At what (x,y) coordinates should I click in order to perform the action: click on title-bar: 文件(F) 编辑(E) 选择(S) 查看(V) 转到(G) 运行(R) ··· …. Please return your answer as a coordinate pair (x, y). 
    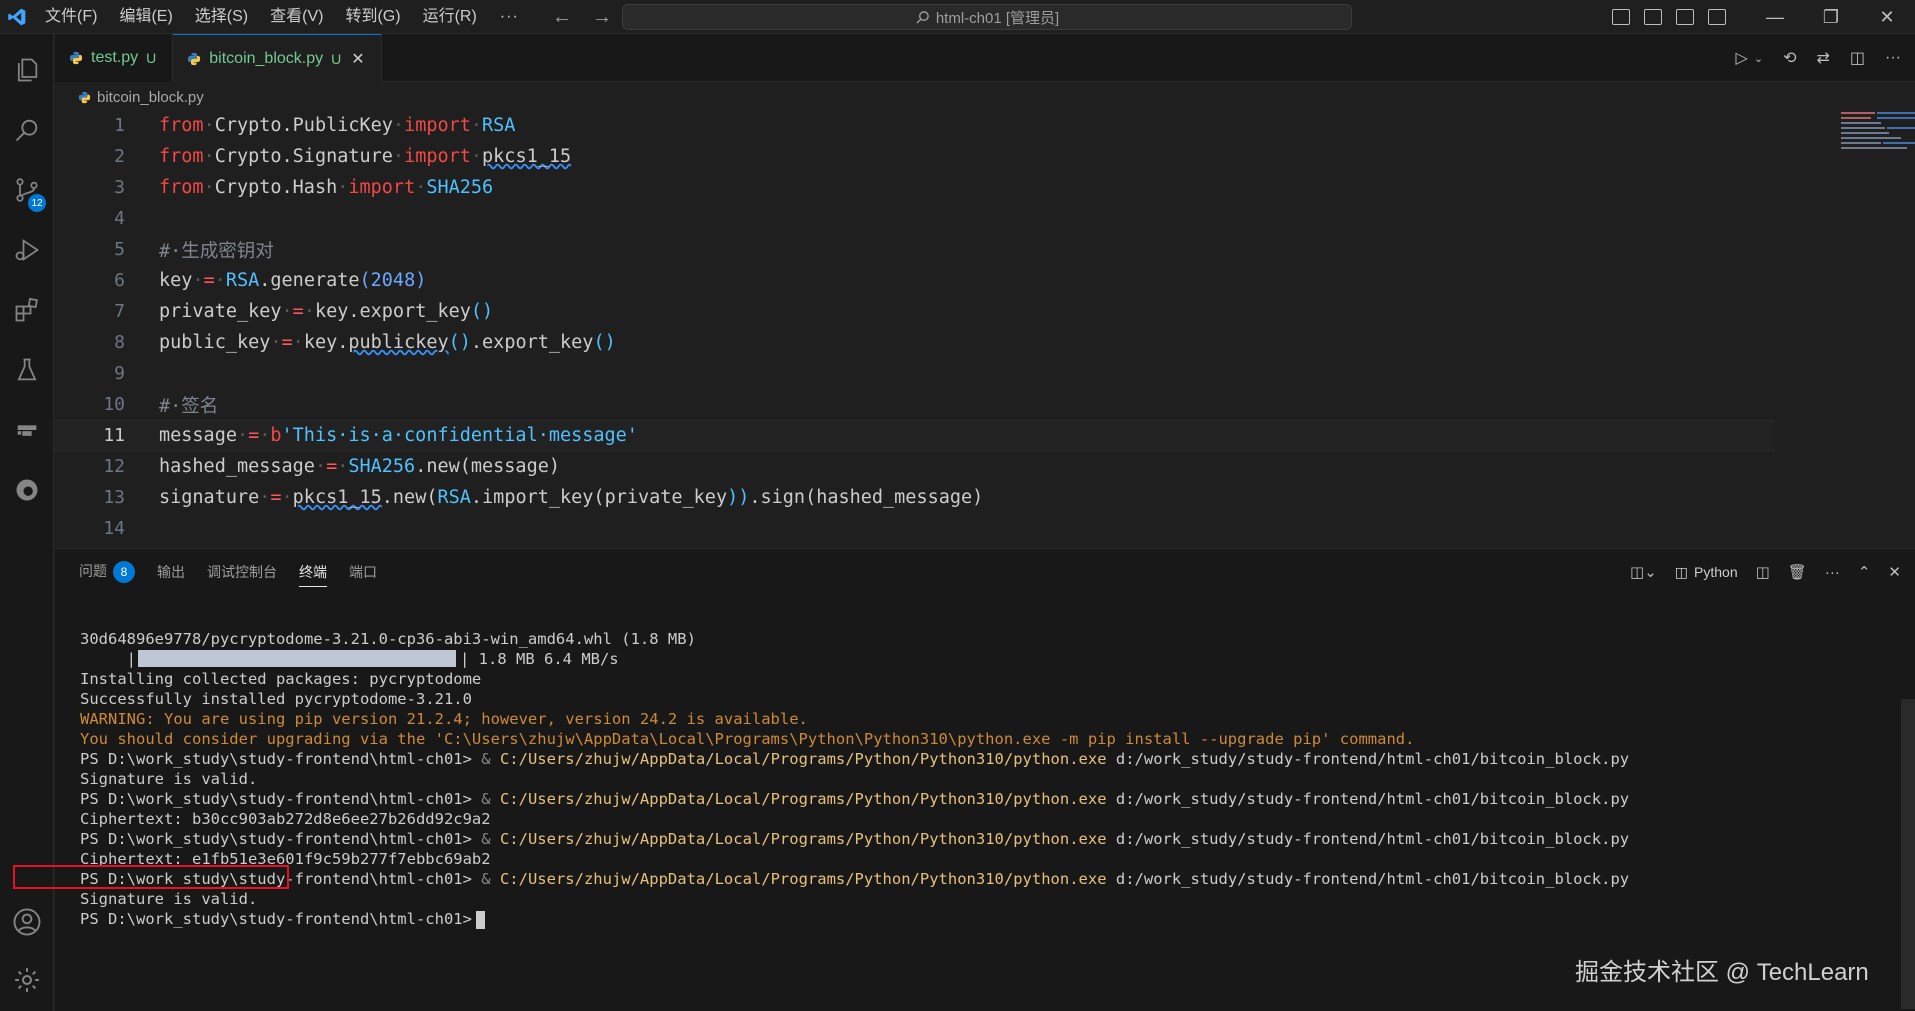
    Looking at the image, I should click on (957, 17).